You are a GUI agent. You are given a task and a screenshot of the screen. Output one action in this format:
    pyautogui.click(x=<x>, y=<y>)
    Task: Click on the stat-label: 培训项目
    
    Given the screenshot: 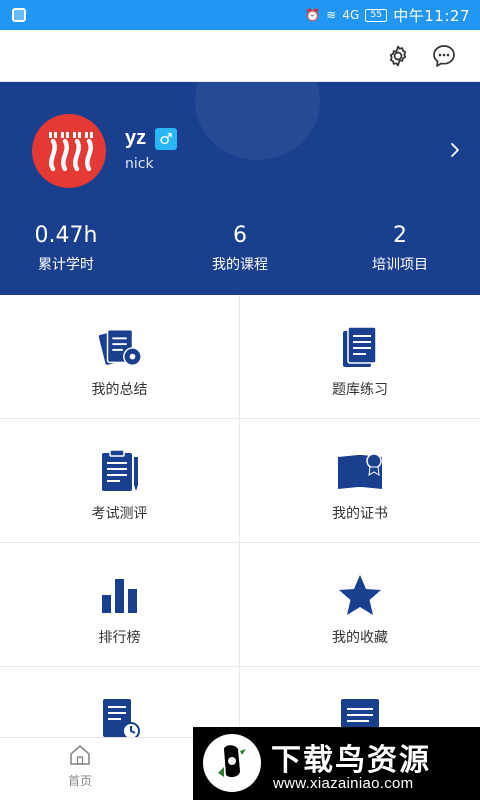 What is the action you would take?
    pyautogui.click(x=400, y=265)
    